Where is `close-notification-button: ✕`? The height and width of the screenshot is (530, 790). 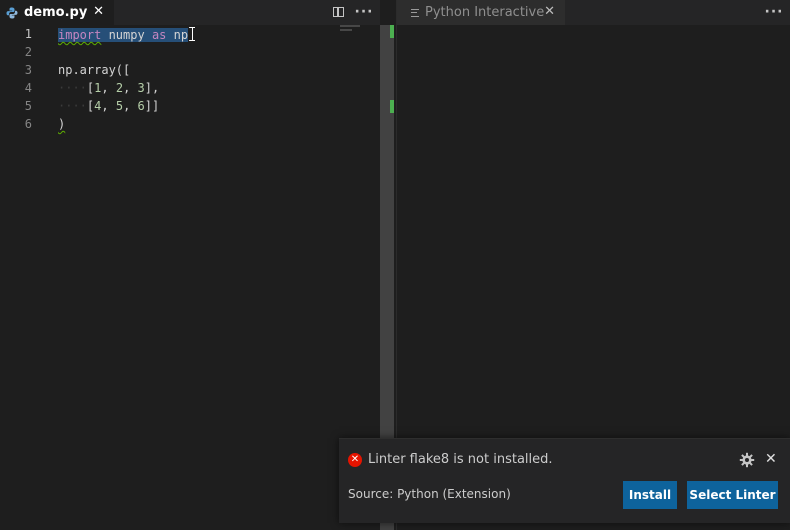 close-notification-button: ✕ is located at coordinates (771, 459).